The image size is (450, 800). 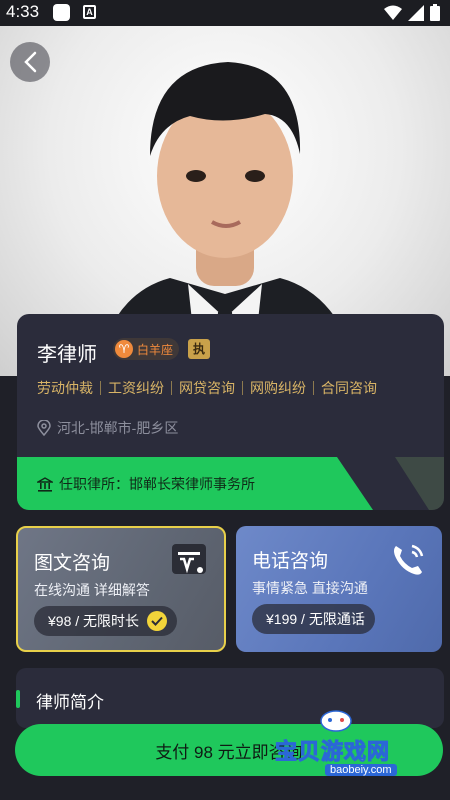 I want to click on phone-consult-price-label: ¥199 / 无限通话, so click(x=315, y=619).